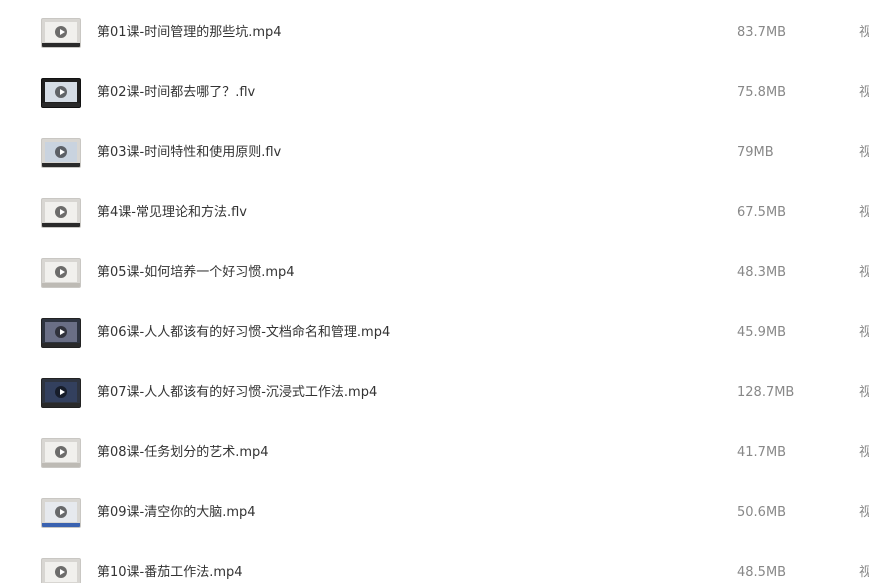 The width and height of the screenshot is (869, 583). What do you see at coordinates (762, 32) in the screenshot?
I see `file-size: 83.7MB` at bounding box center [762, 32].